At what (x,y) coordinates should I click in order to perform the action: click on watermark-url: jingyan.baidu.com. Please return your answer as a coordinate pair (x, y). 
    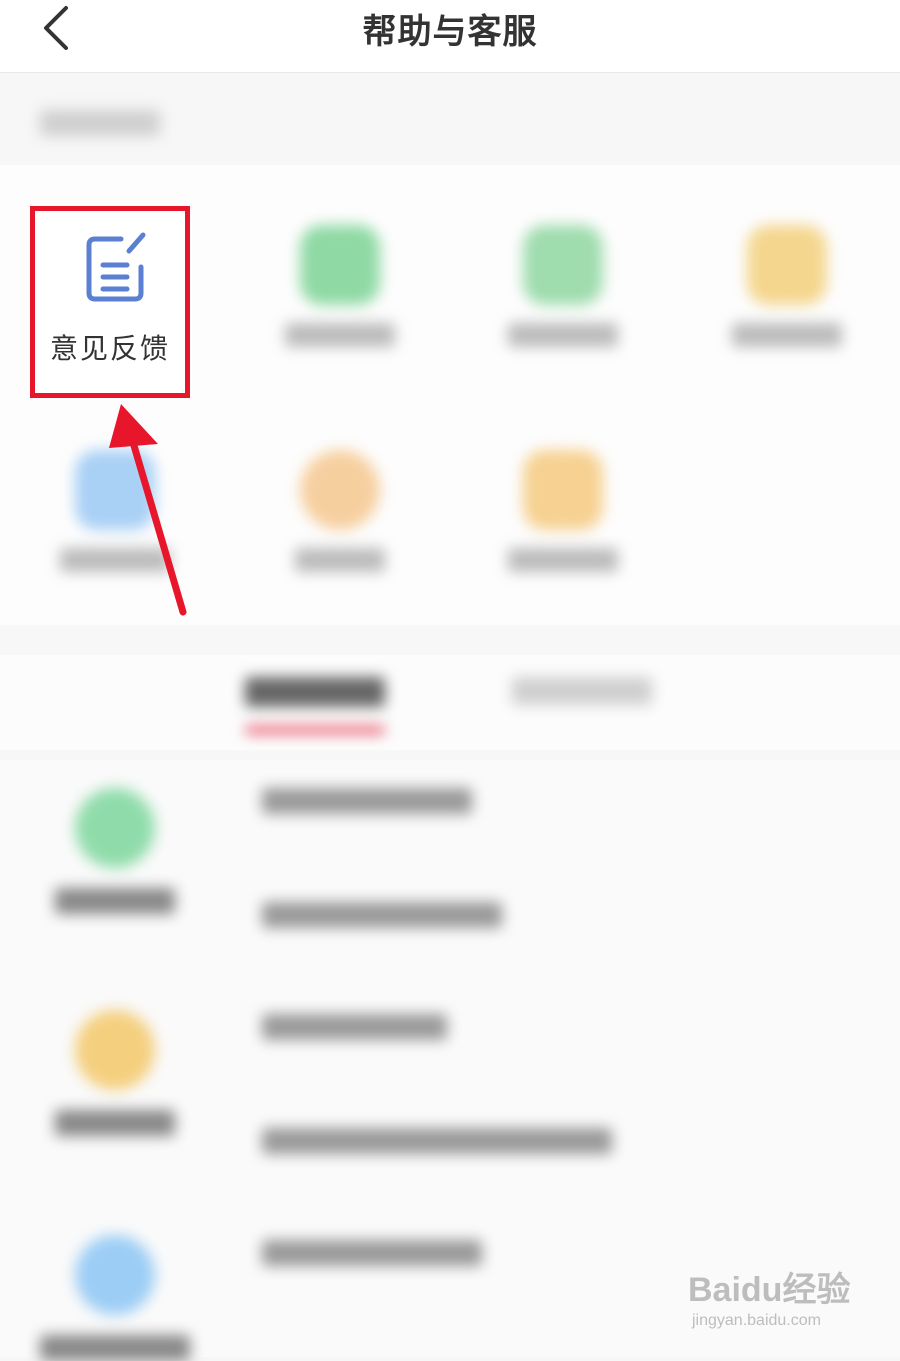
    Looking at the image, I should click on (756, 1320).